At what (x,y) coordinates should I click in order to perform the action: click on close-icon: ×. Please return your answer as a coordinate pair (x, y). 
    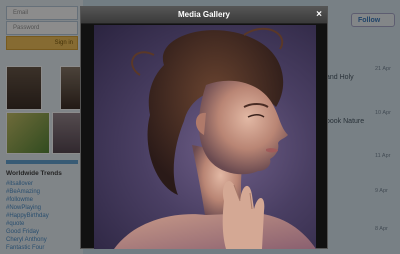
    Looking at the image, I should click on (319, 14).